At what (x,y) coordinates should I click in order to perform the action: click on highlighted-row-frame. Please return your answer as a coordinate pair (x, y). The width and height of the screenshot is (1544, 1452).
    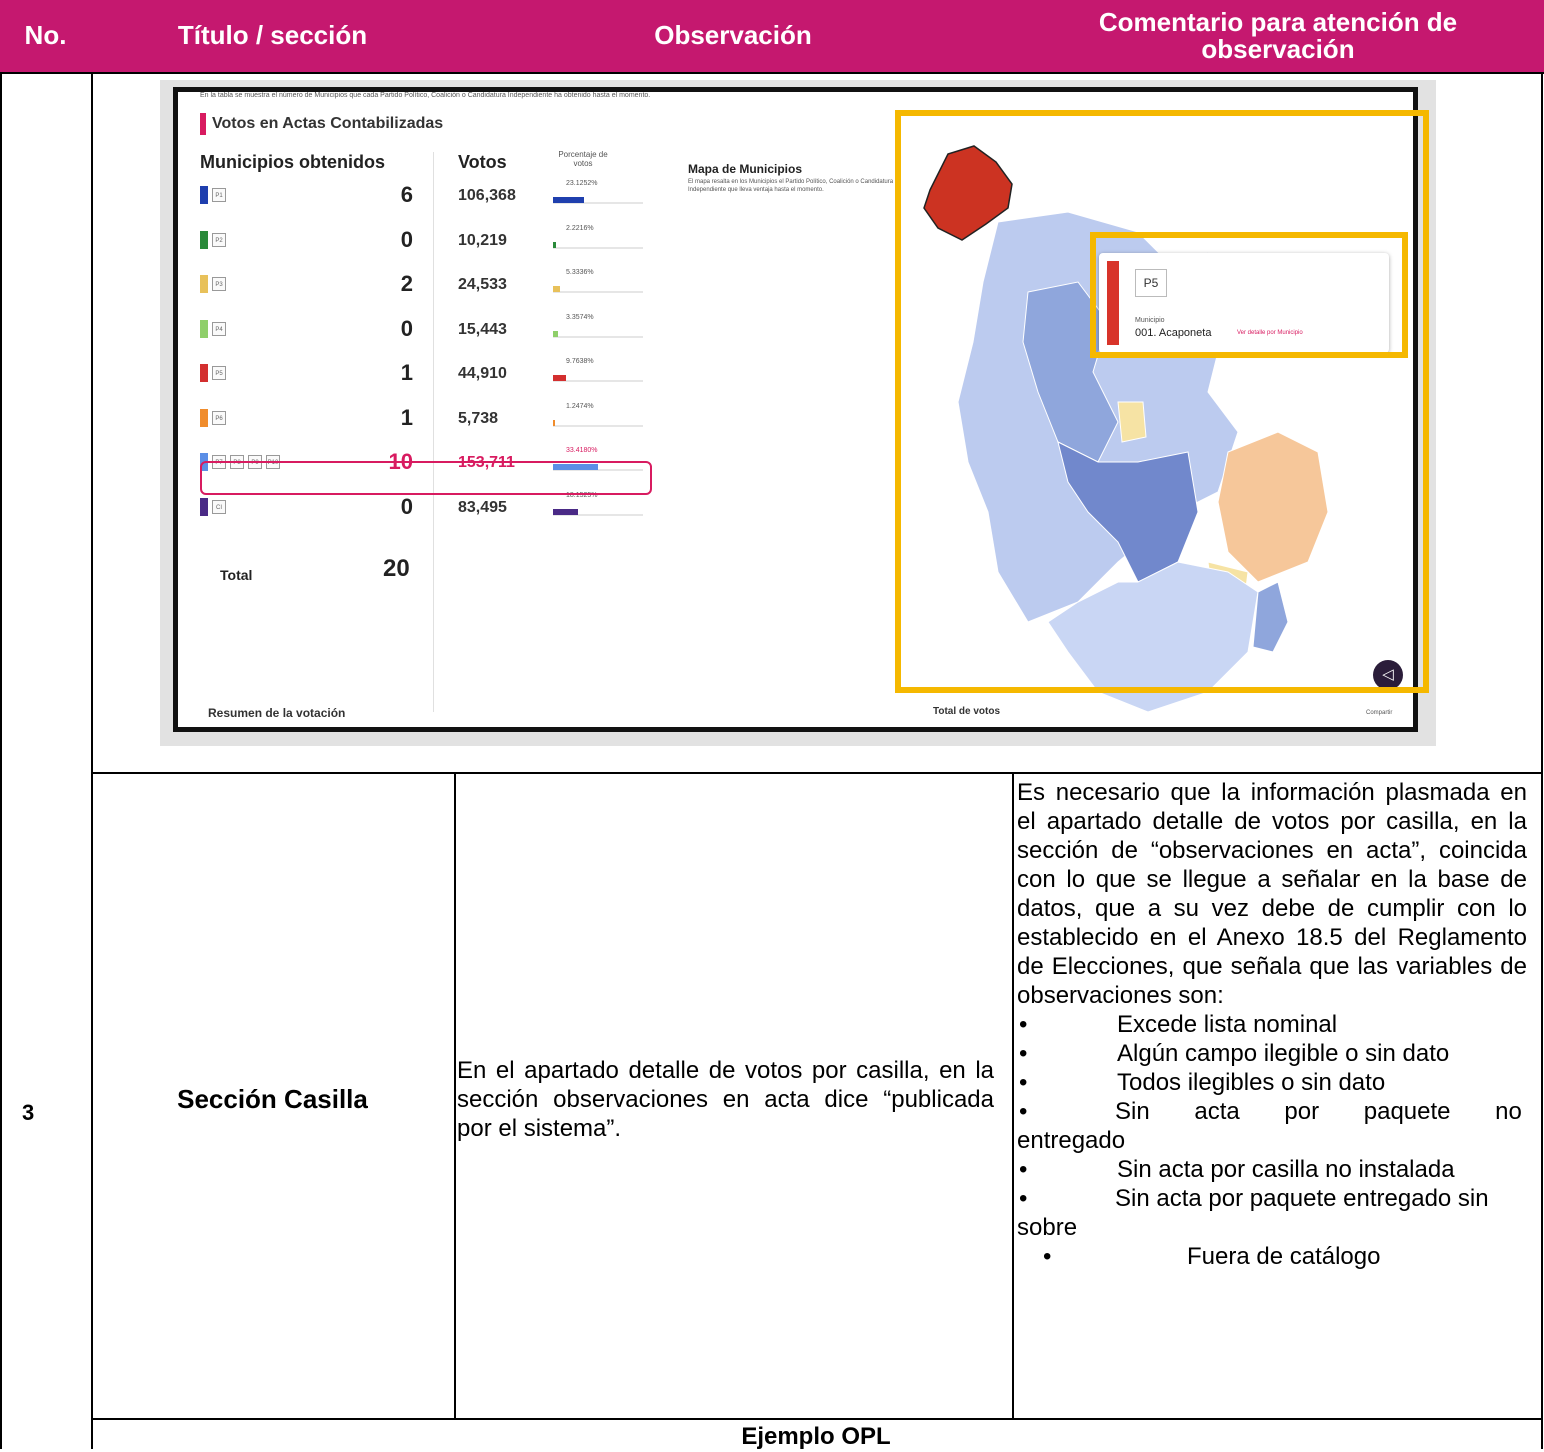
    Looking at the image, I should click on (426, 478).